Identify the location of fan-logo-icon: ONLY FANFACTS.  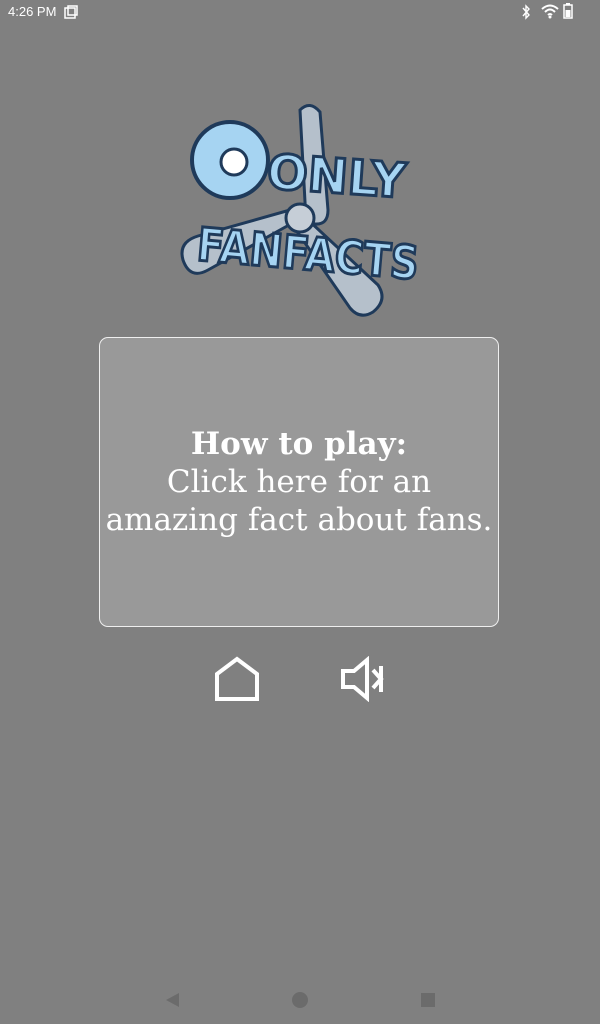
(301, 210).